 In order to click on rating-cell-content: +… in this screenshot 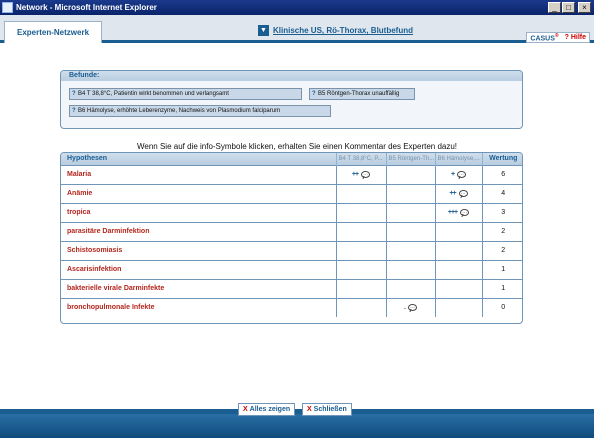, I will do `click(459, 174)`.